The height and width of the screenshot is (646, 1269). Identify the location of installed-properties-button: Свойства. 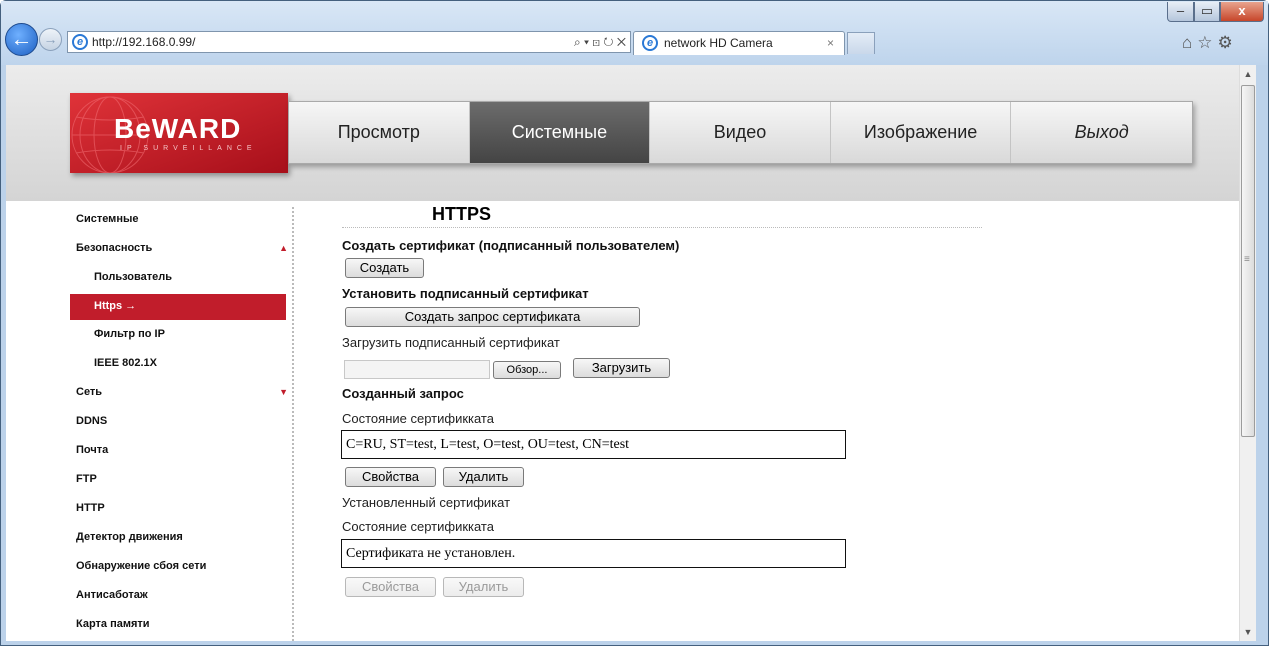
(390, 587).